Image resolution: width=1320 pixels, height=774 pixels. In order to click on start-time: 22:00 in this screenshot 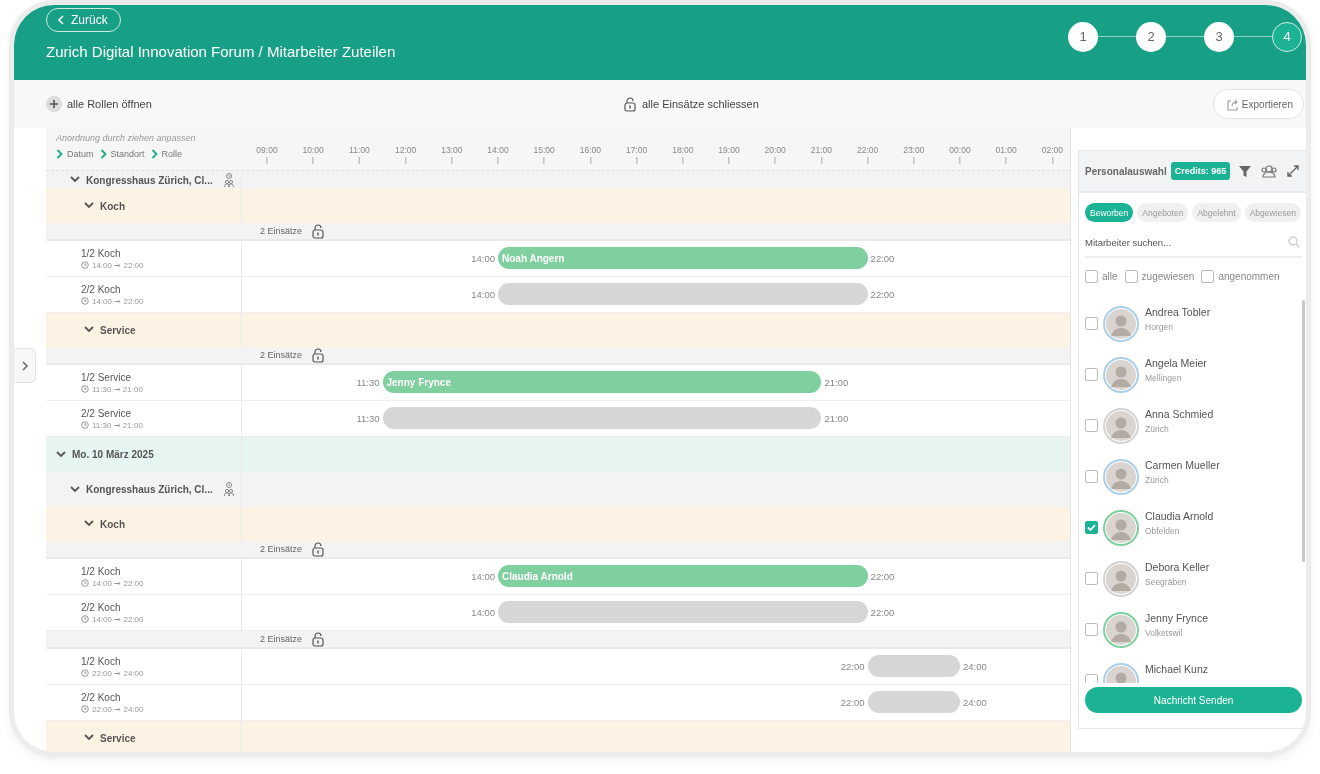, I will do `click(852, 666)`.